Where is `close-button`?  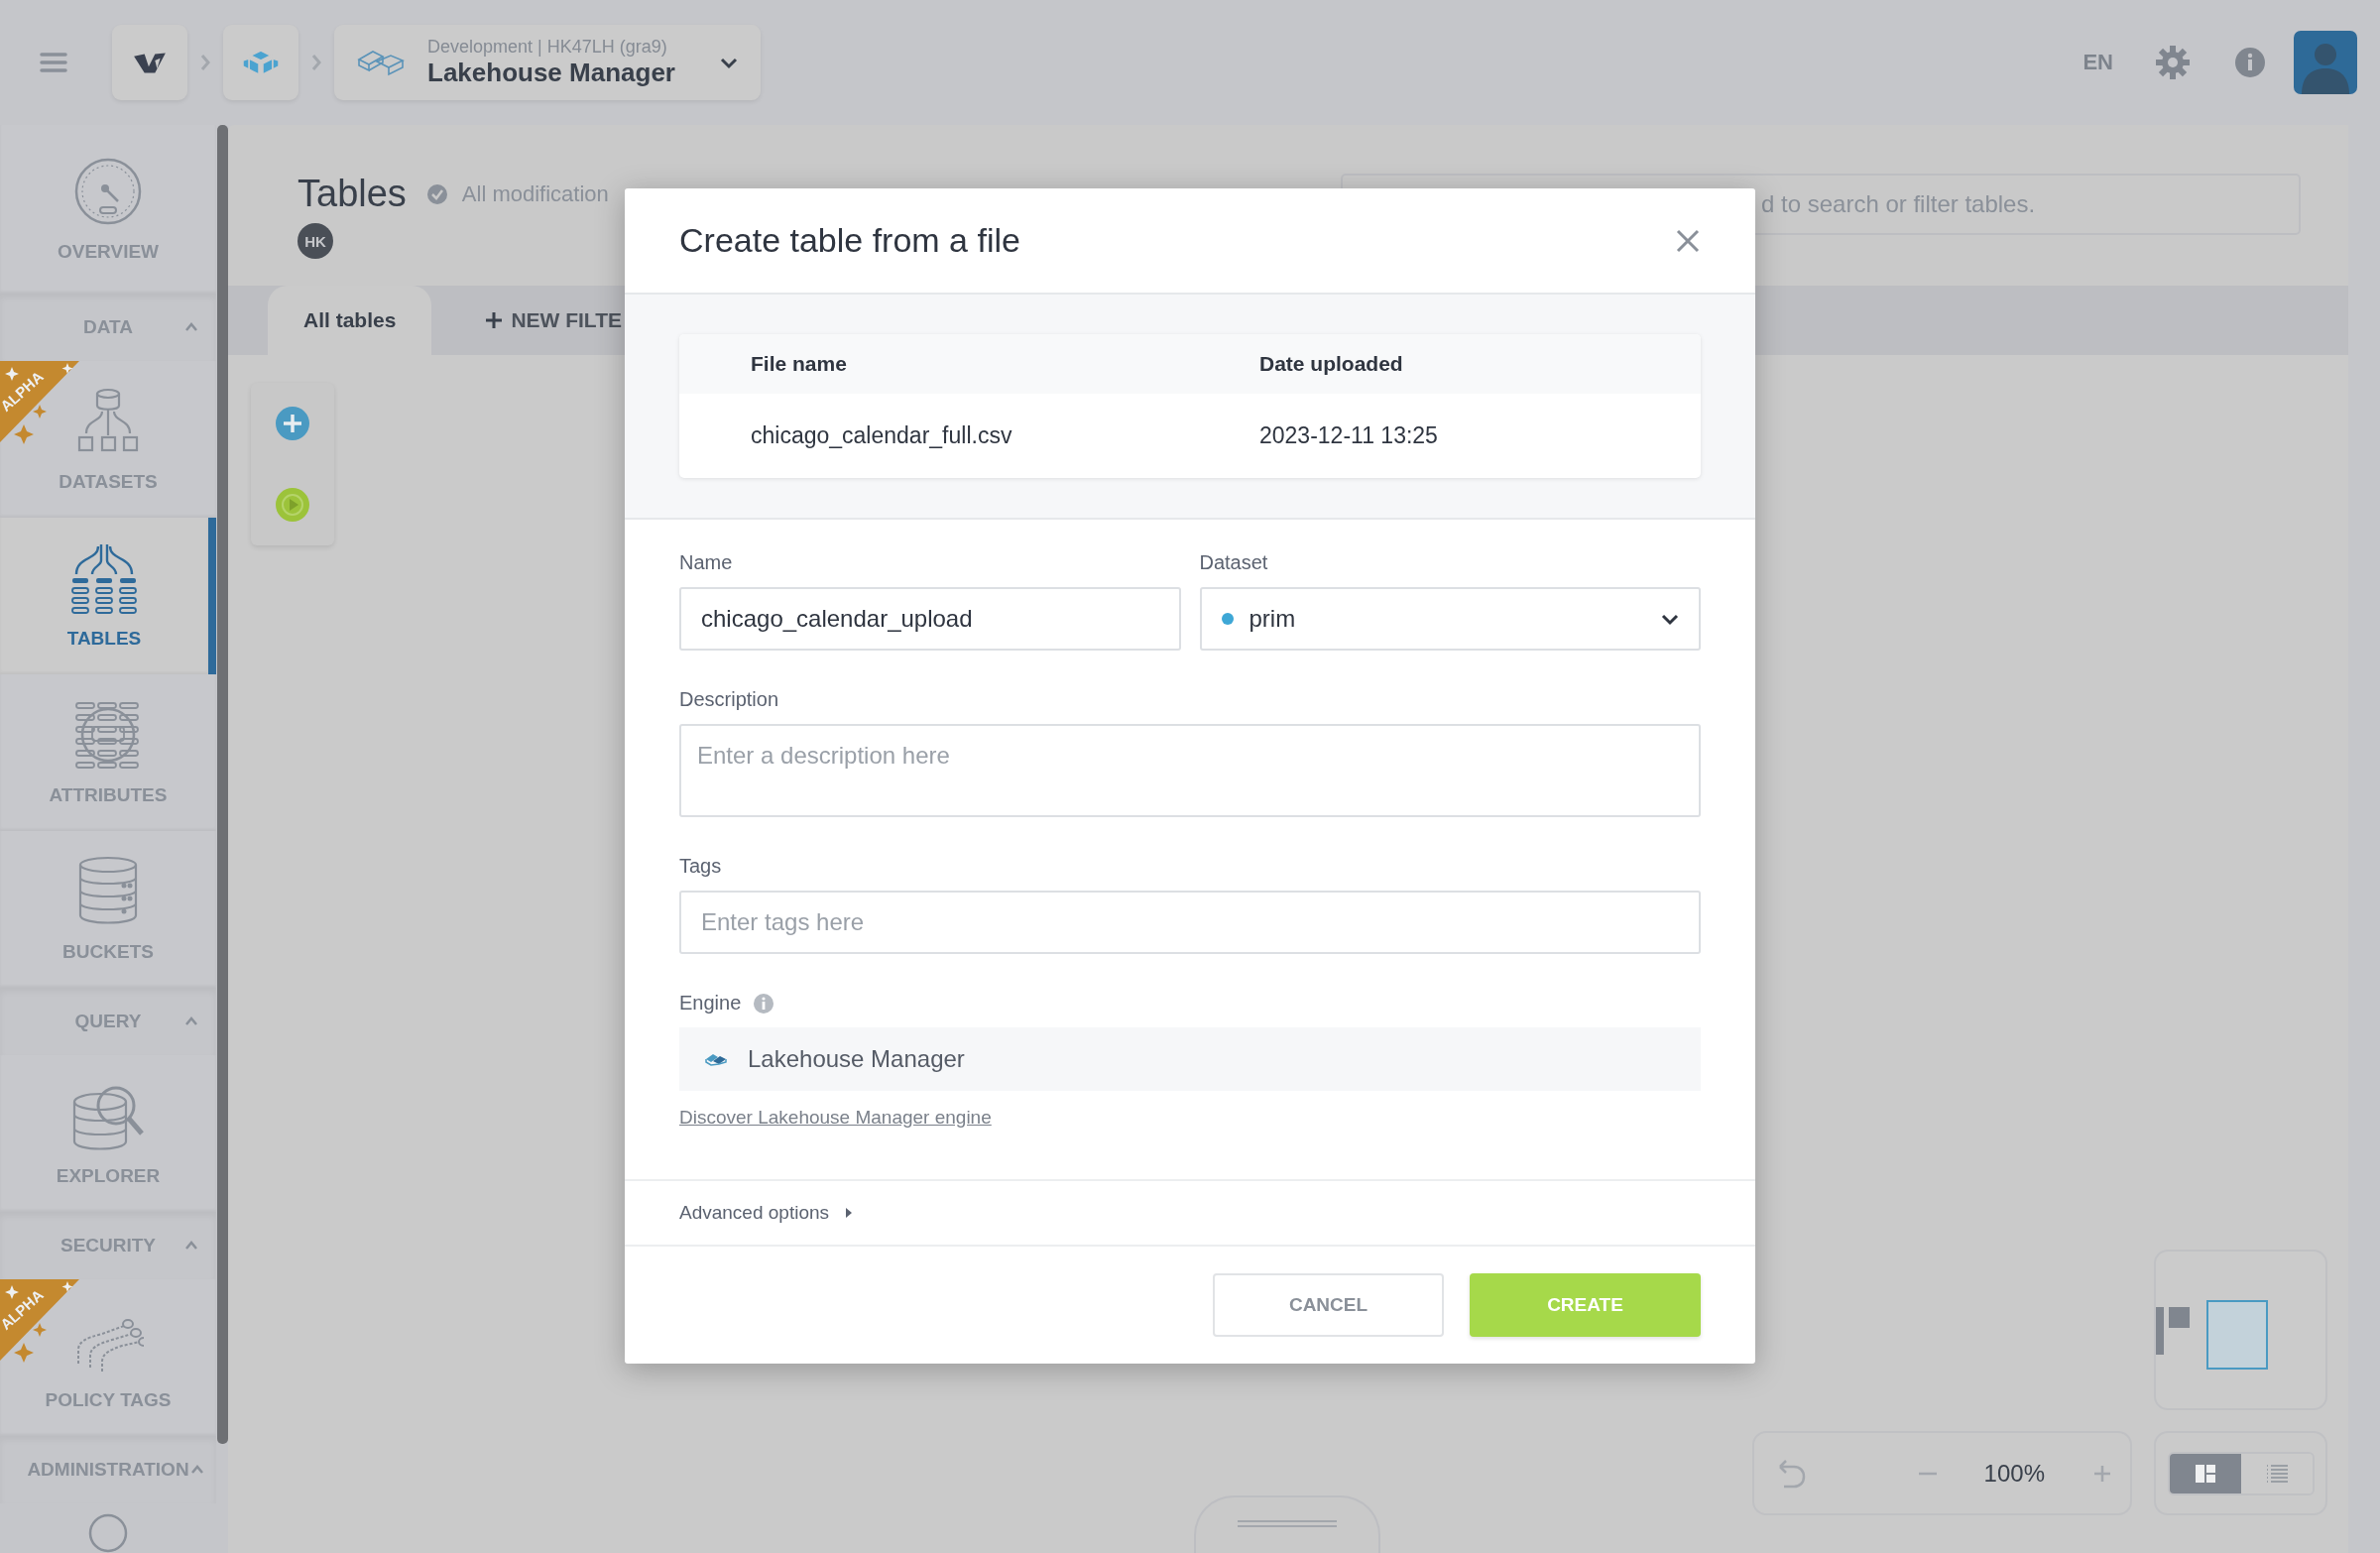
close-button is located at coordinates (1688, 240).